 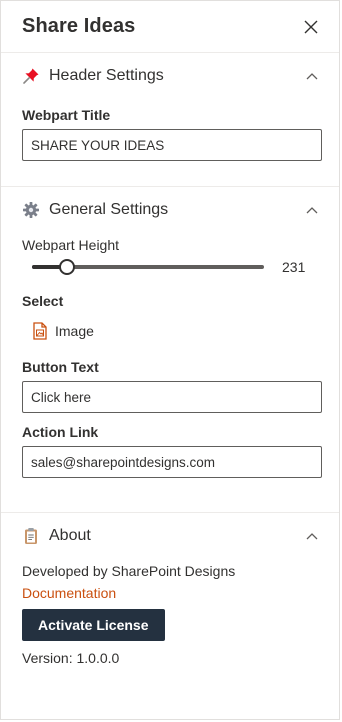 I want to click on close-icon, so click(x=311, y=26).